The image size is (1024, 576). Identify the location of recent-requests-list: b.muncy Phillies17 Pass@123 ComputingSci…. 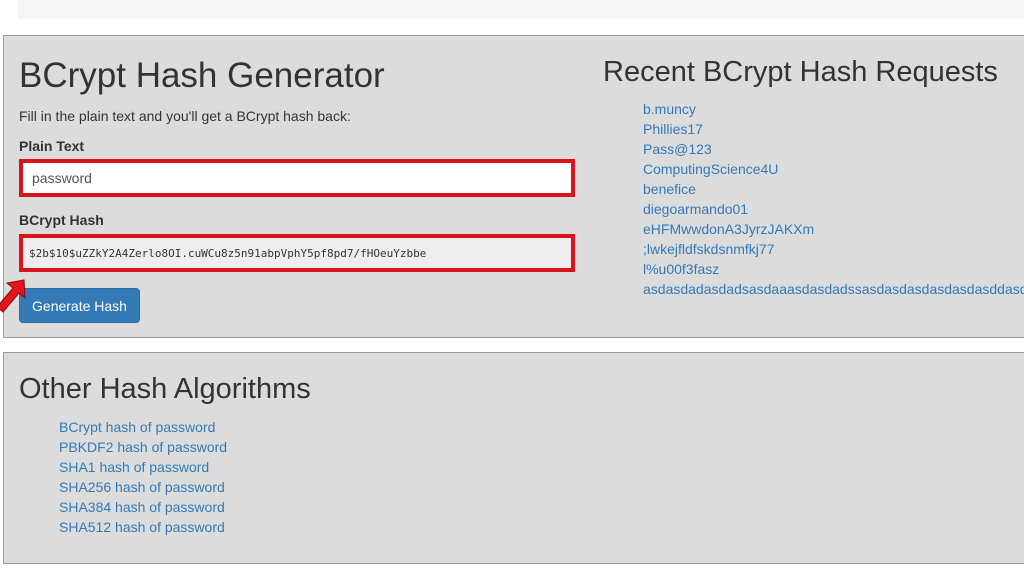
(813, 199).